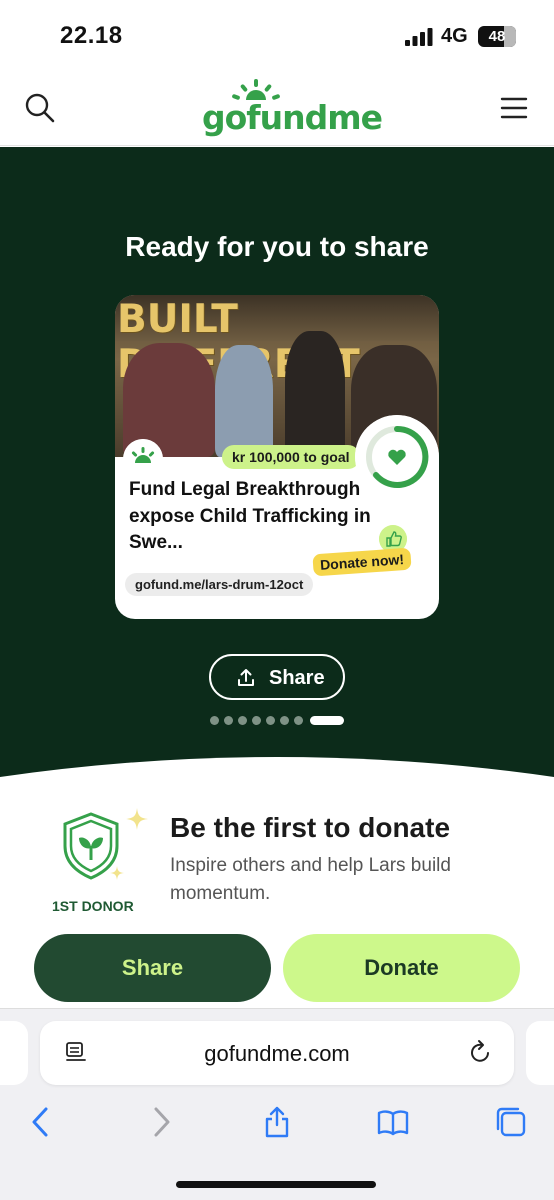 Image resolution: width=554 pixels, height=1200 pixels. Describe the element at coordinates (40, 108) in the screenshot. I see `search-icon` at that location.